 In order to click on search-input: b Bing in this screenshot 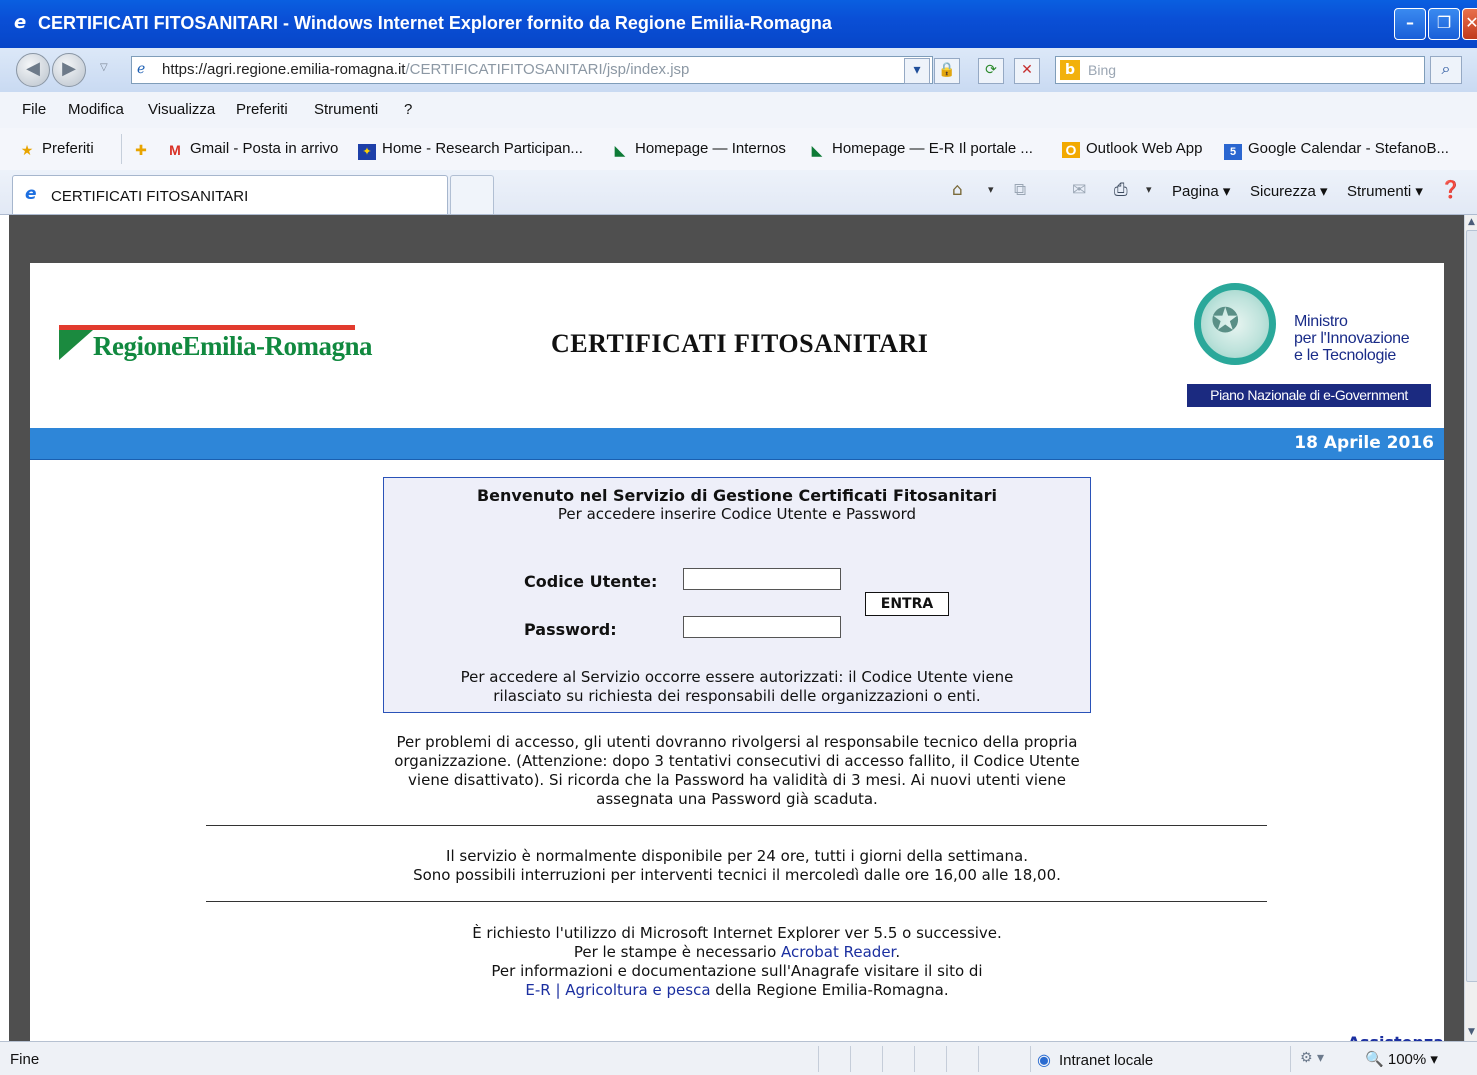, I will do `click(1240, 70)`.